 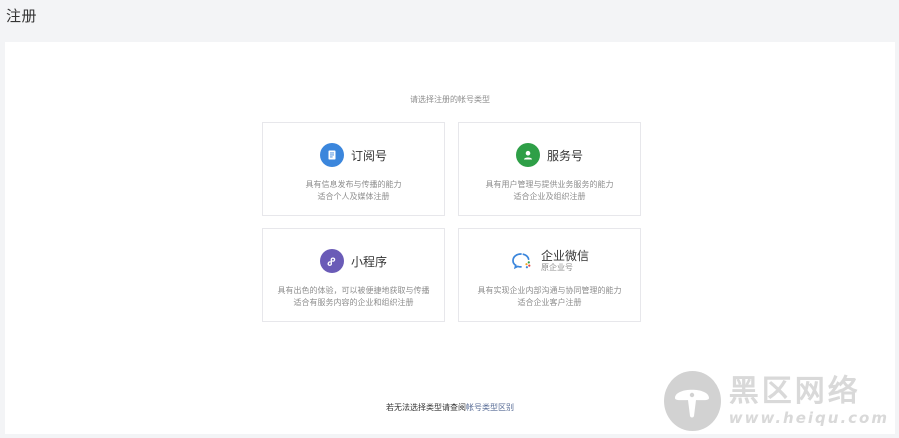 What do you see at coordinates (490, 407) in the screenshot?
I see `account-type-difference-link: 帐号类型区别` at bounding box center [490, 407].